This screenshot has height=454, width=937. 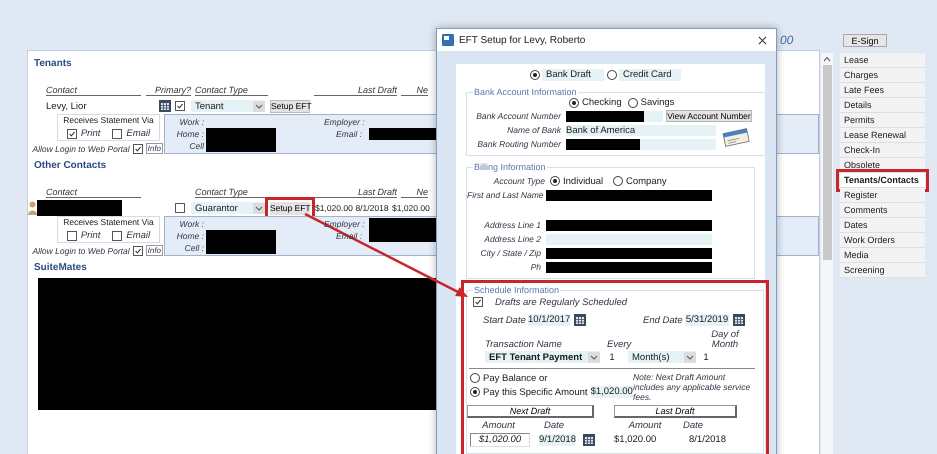 I want to click on text-field: Bank of America, so click(x=641, y=130).